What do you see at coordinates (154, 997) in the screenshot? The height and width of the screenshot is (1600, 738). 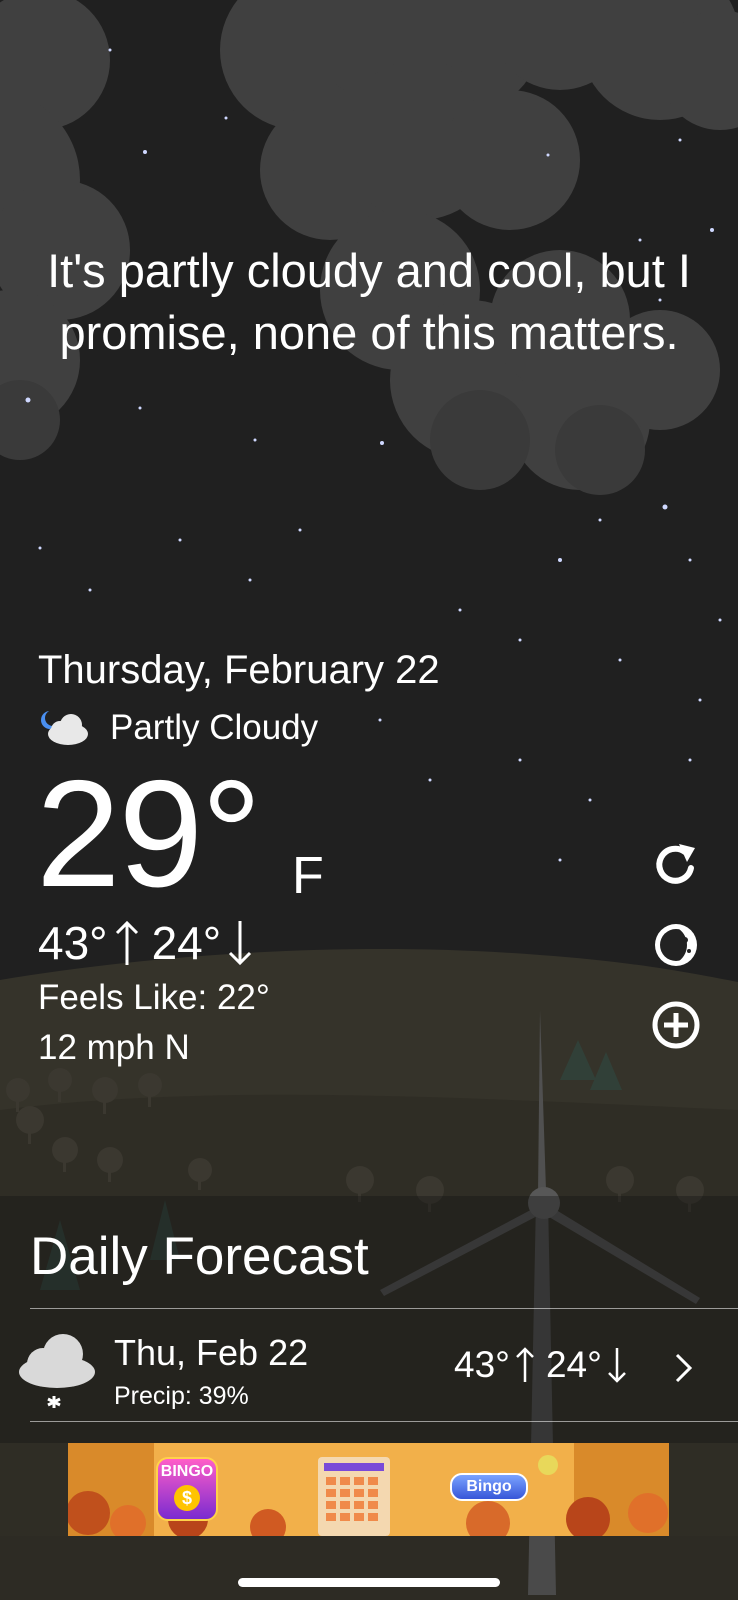 I see `feels-like: Feels Like: 22°` at bounding box center [154, 997].